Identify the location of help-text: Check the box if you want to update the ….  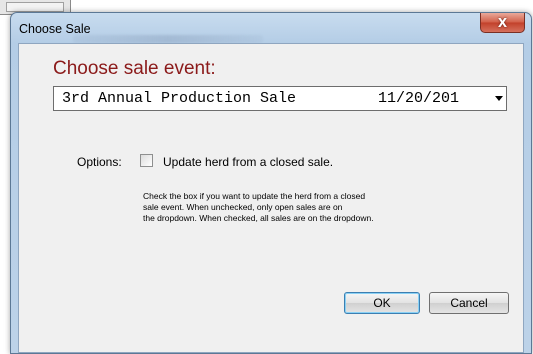
(313, 207).